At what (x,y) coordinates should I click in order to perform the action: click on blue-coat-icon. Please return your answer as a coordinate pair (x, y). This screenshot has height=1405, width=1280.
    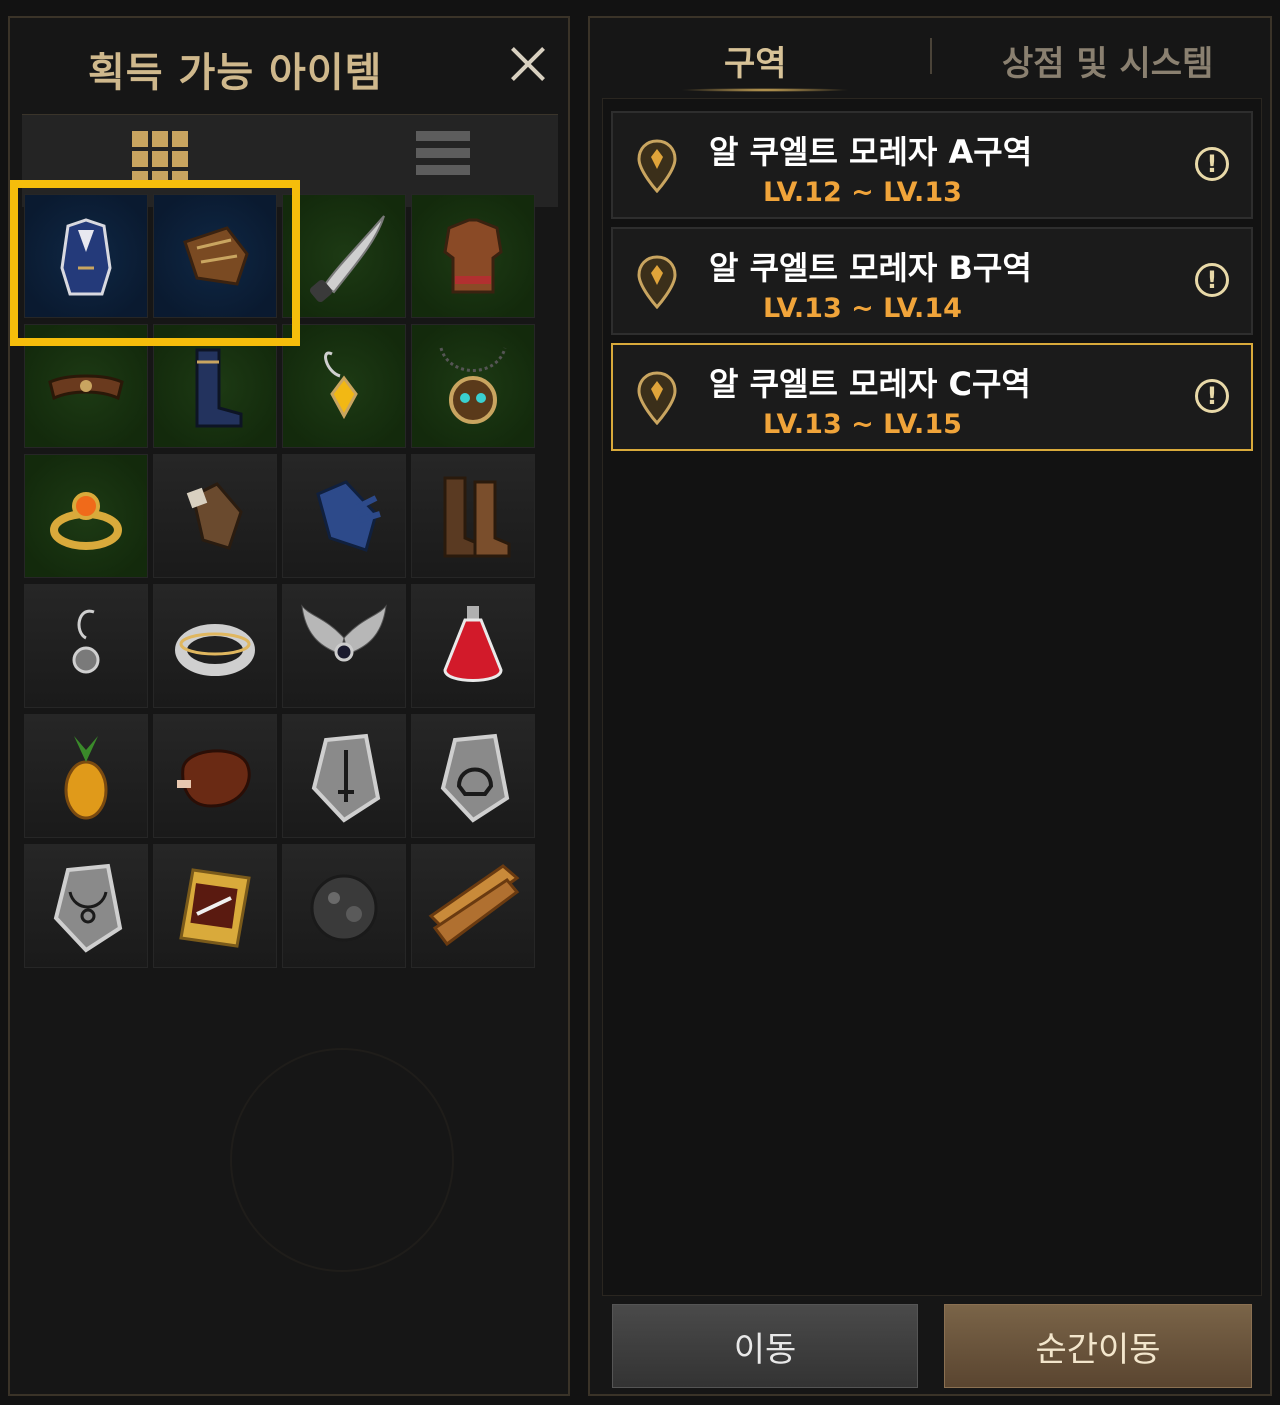
    Looking at the image, I should click on (86, 257).